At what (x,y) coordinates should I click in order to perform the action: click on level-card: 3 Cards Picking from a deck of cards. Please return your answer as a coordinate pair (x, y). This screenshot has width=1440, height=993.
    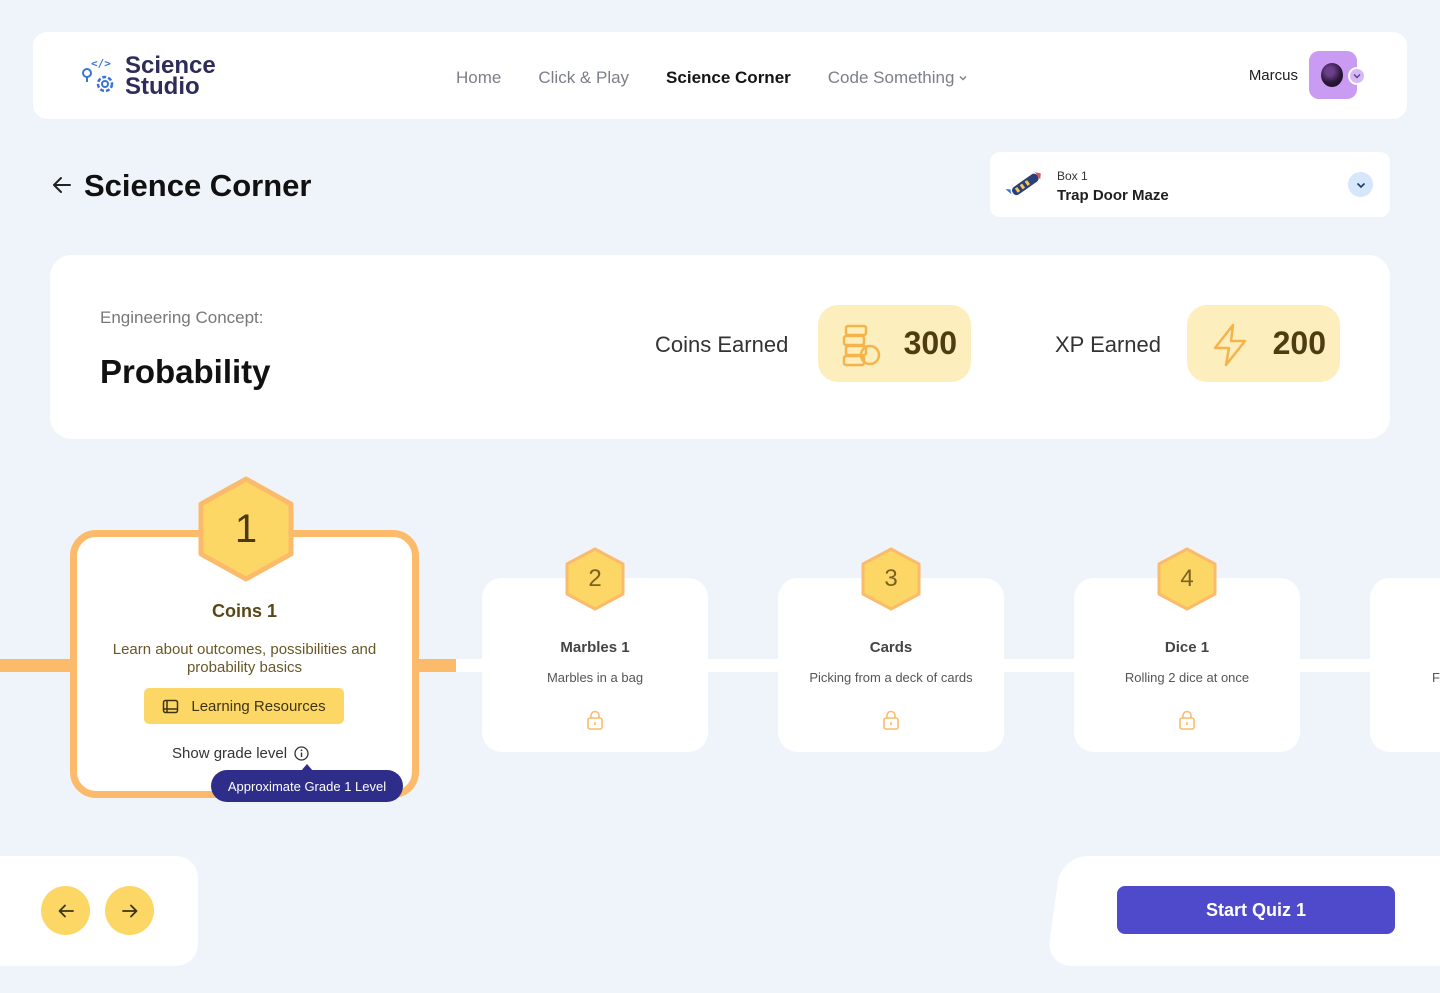
    Looking at the image, I should click on (891, 649).